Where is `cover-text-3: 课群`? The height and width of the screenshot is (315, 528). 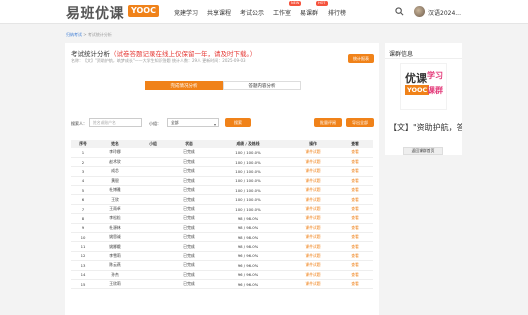
cover-text-3: 课群 is located at coordinates (435, 90).